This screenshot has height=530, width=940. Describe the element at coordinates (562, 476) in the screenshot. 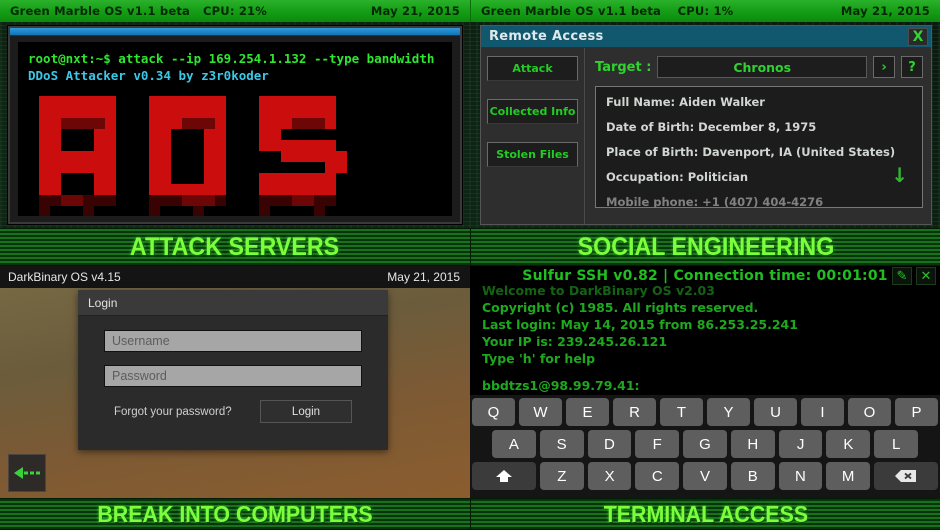

I see `key-z: Z` at that location.